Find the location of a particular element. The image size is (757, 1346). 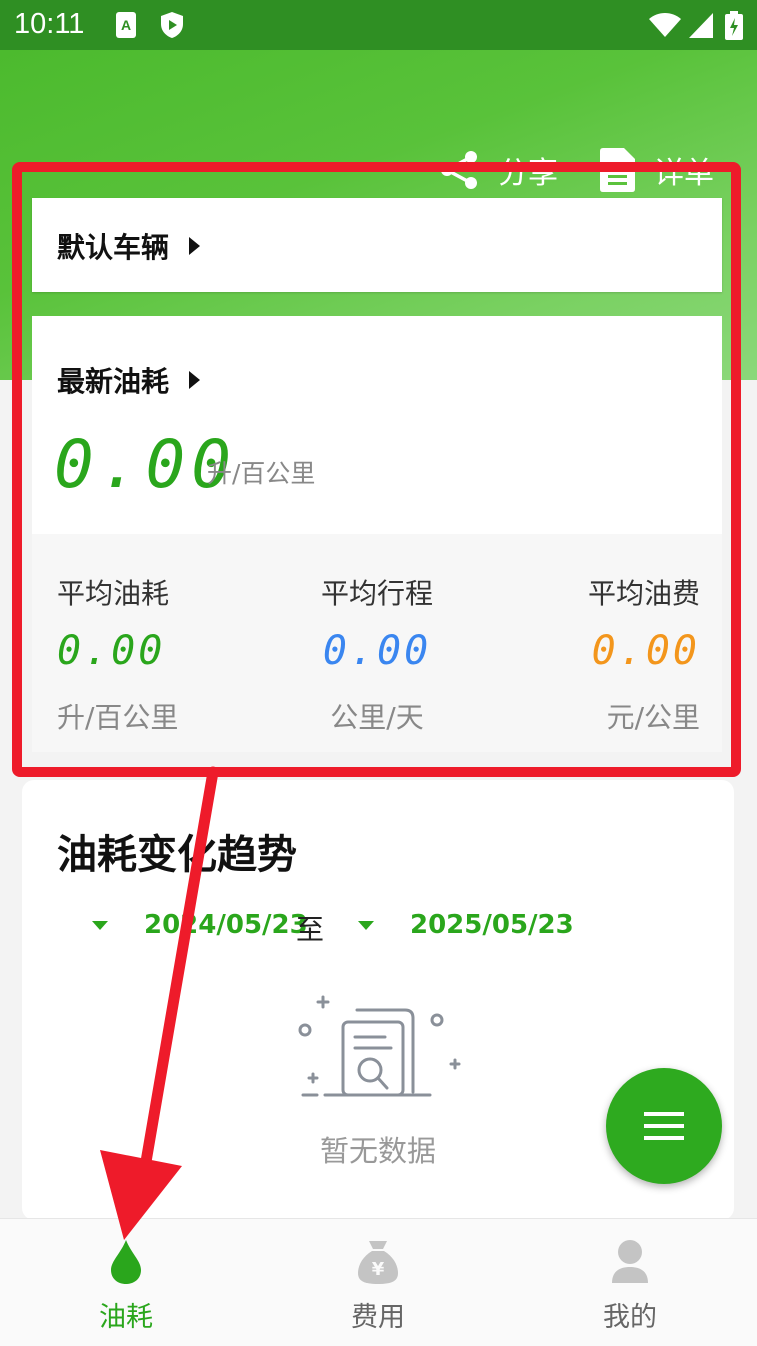

svg-text: A is located at coordinates (126, 25).